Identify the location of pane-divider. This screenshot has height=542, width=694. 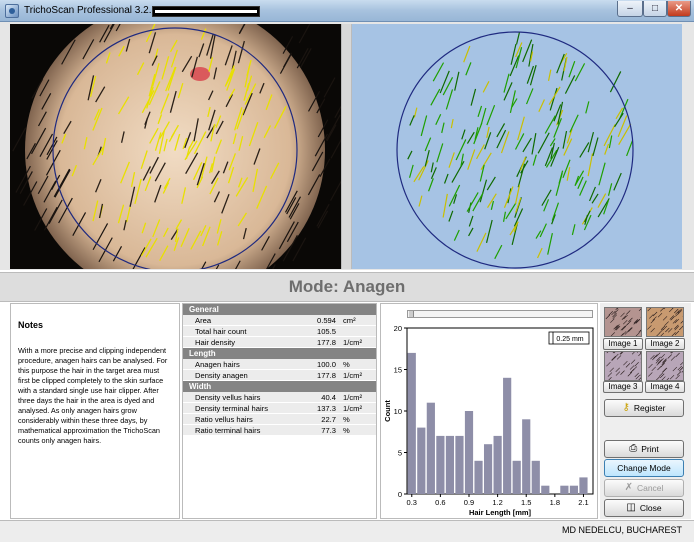
(346, 146).